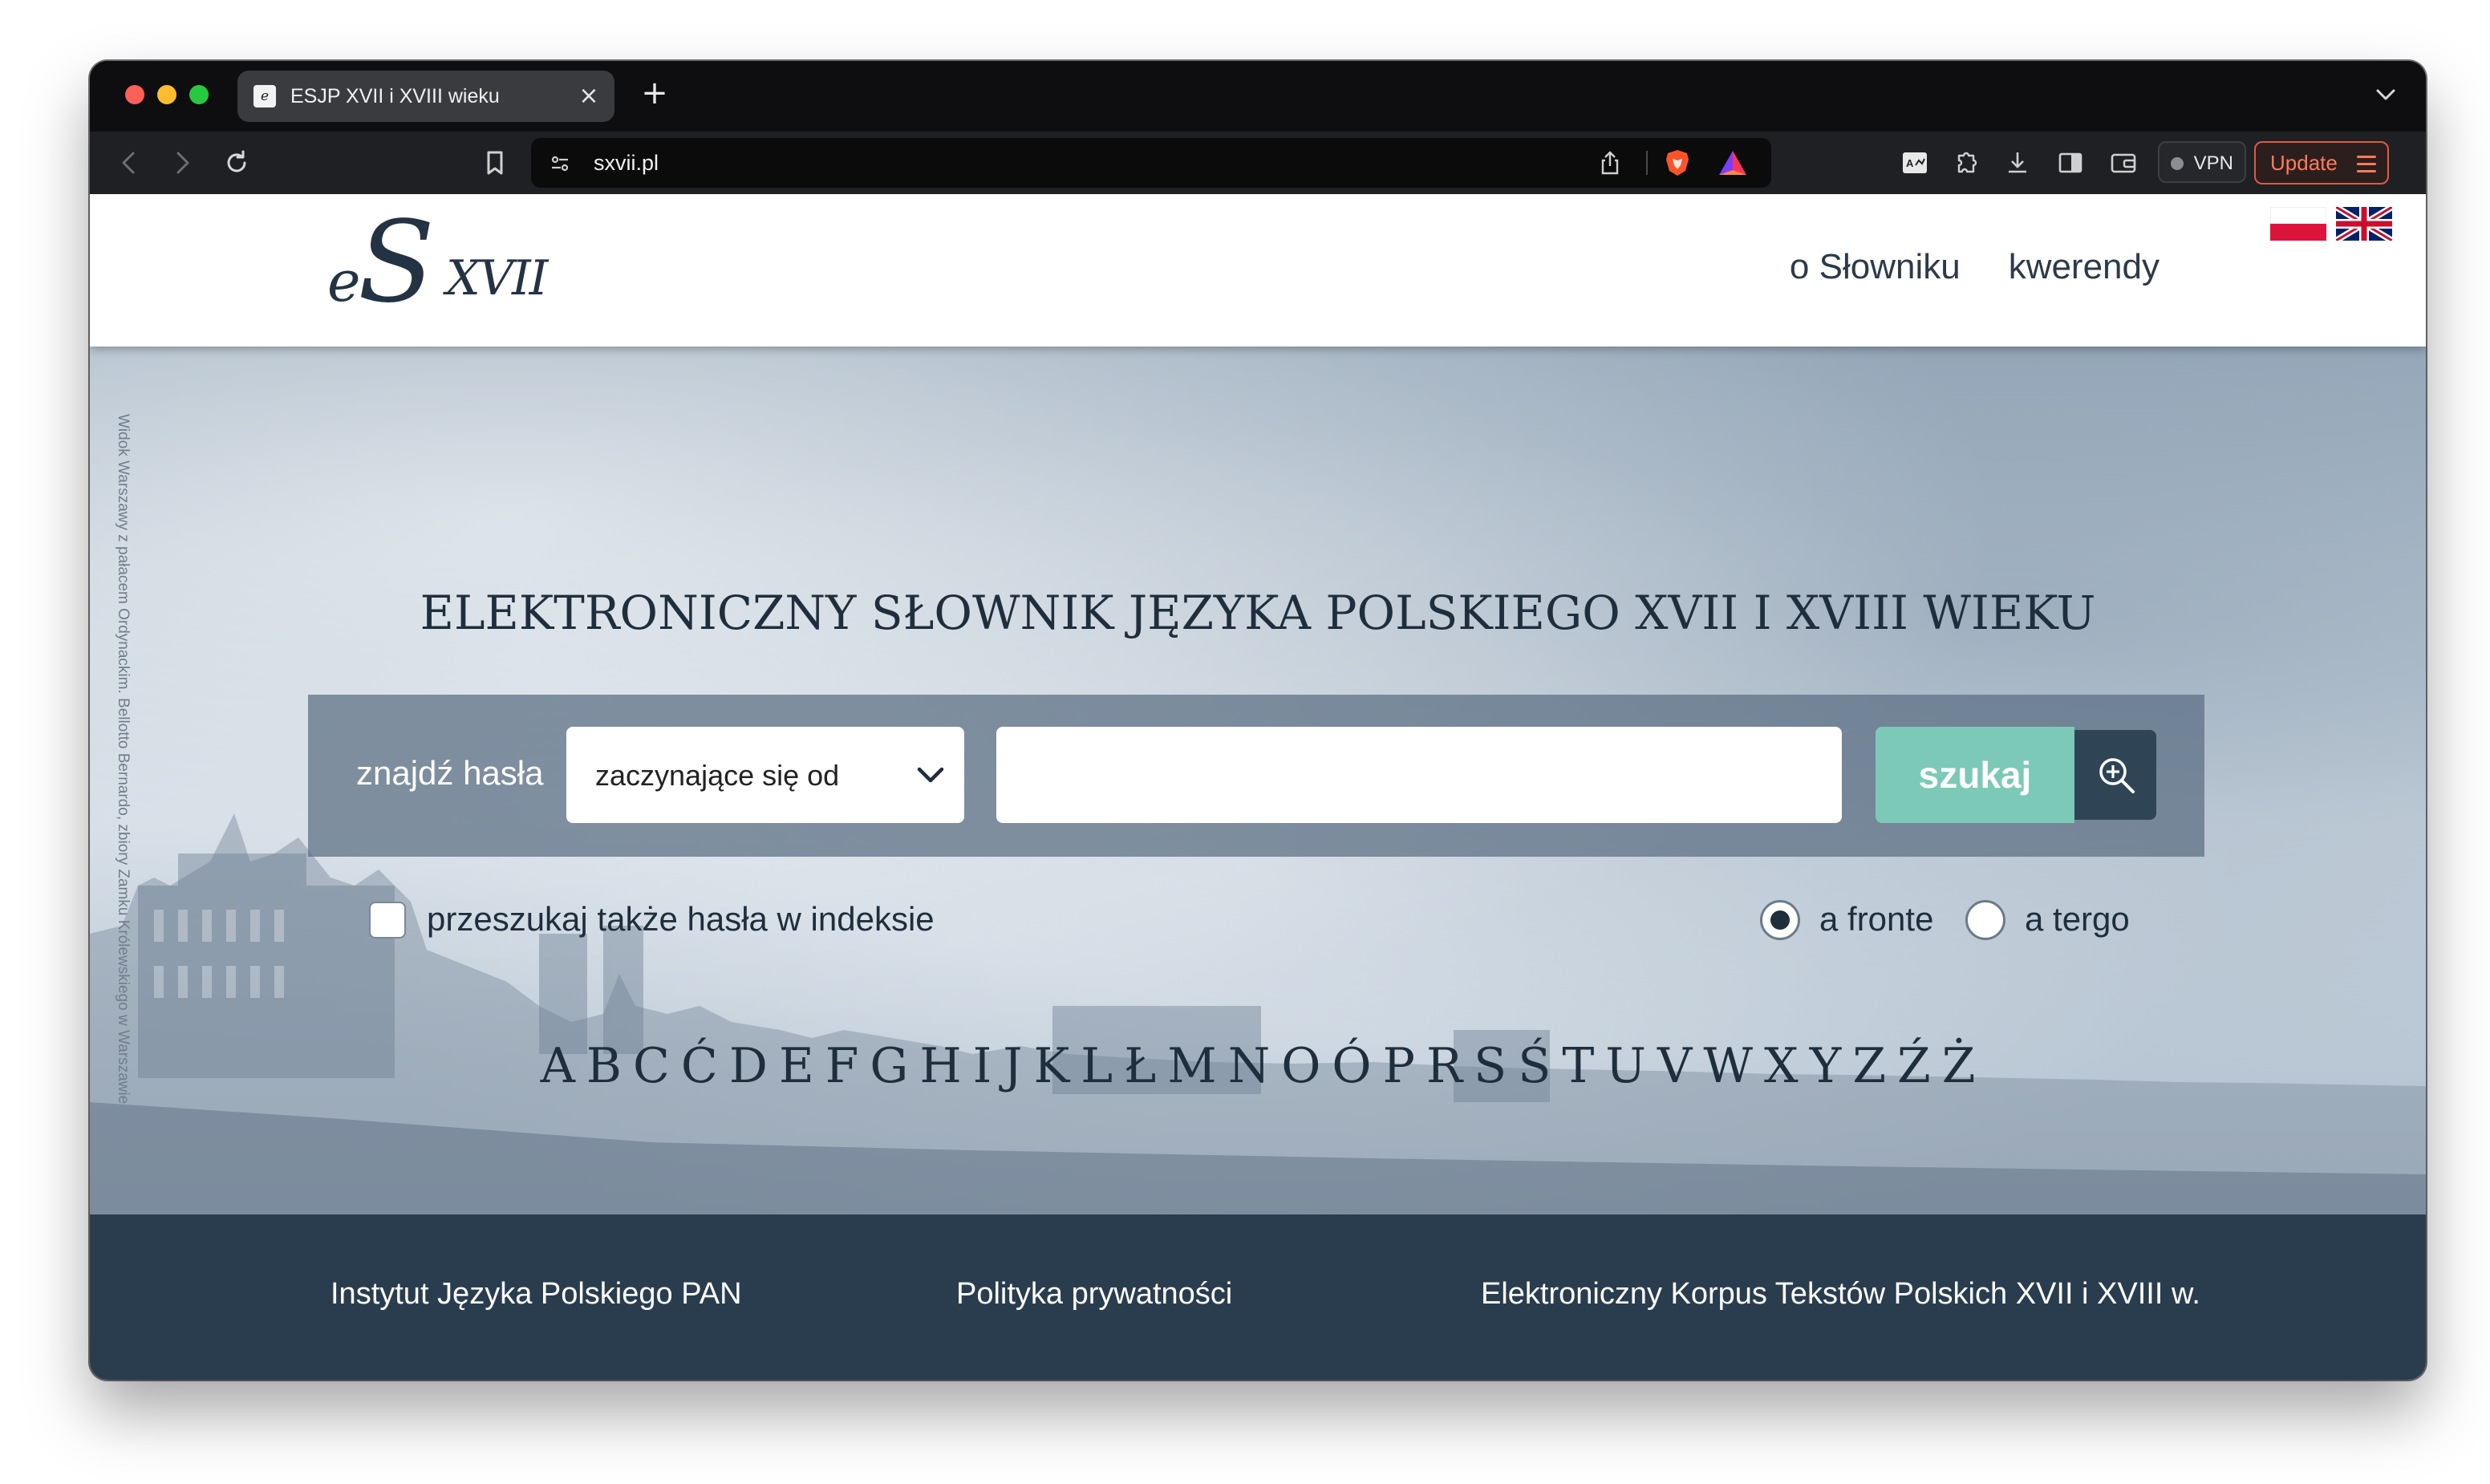 The image size is (2490, 1484). I want to click on alphabet-letter: V, so click(1674, 1066).